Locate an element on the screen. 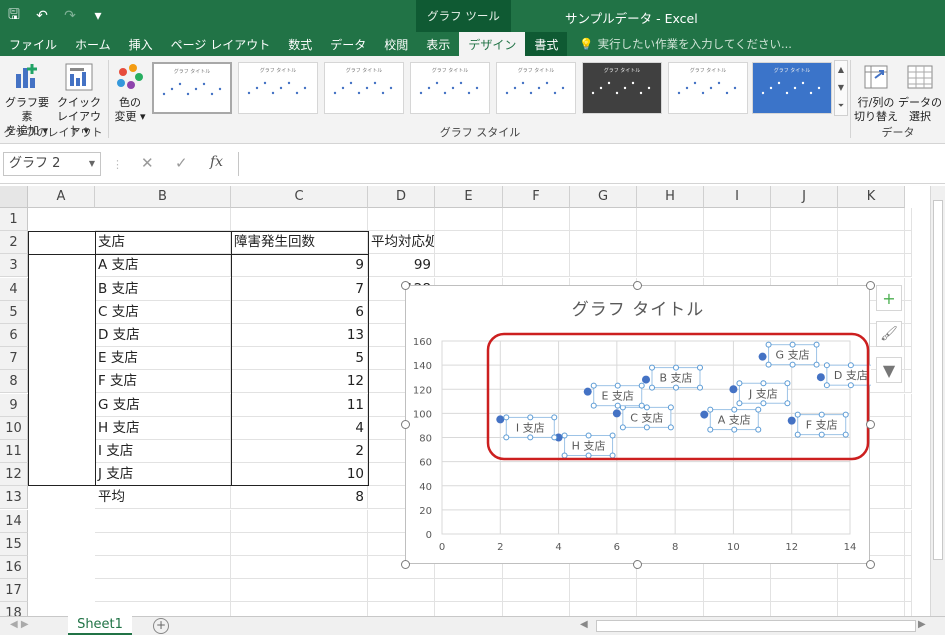  cell-B9: 11 is located at coordinates (299, 405).